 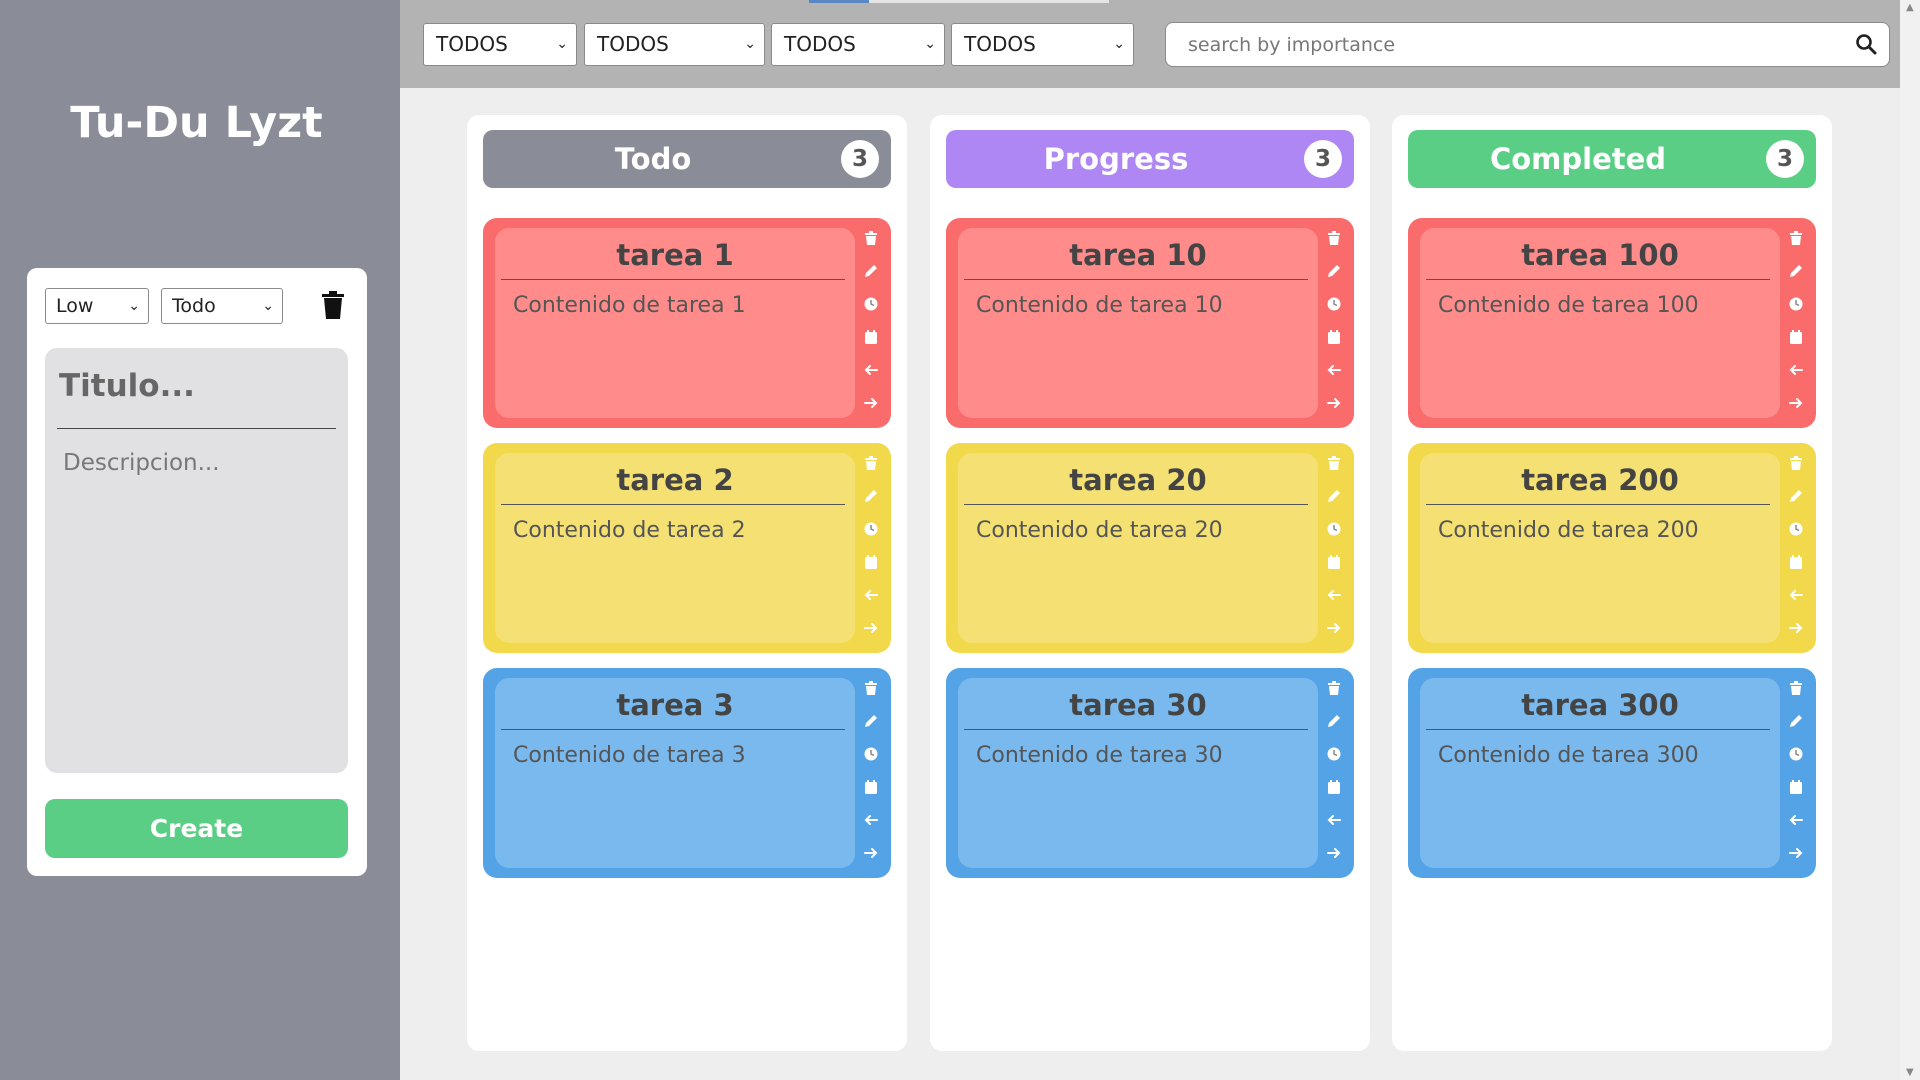 What do you see at coordinates (1612, 548) in the screenshot?
I see `task-card: tarea 200 Contenido de tarea 200` at bounding box center [1612, 548].